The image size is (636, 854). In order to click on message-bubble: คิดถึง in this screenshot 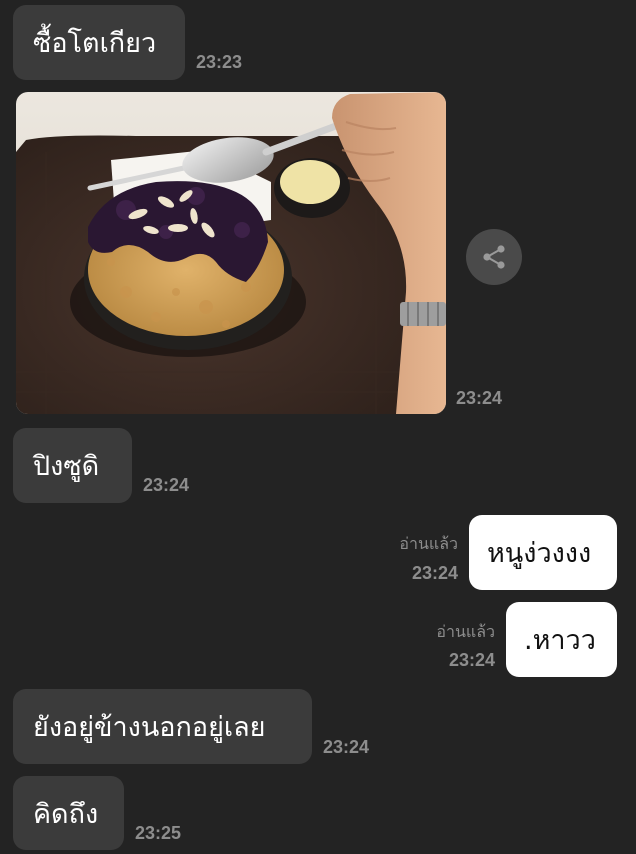, I will do `click(68, 813)`.